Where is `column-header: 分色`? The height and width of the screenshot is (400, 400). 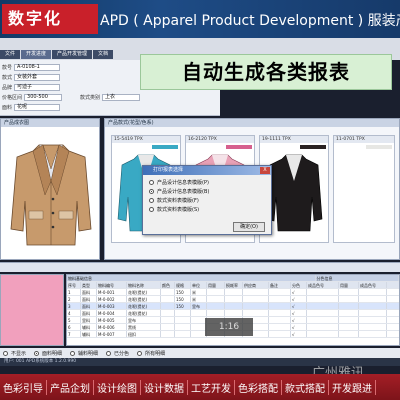
column-header: 分色 is located at coordinates (299, 285).